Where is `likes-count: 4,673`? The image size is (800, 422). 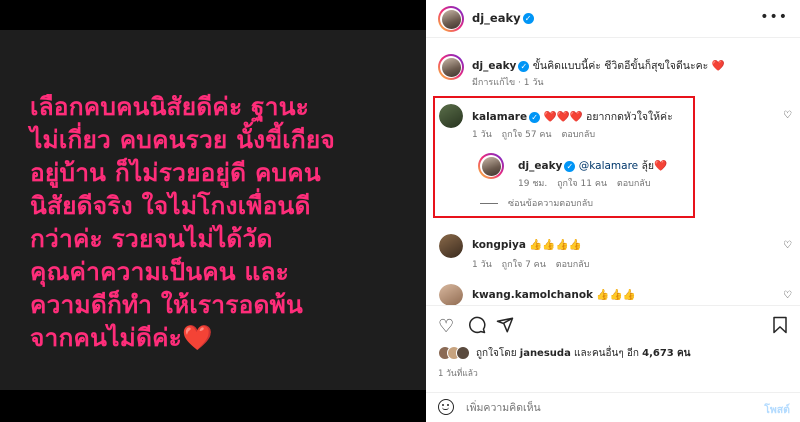 likes-count: 4,673 is located at coordinates (658, 353).